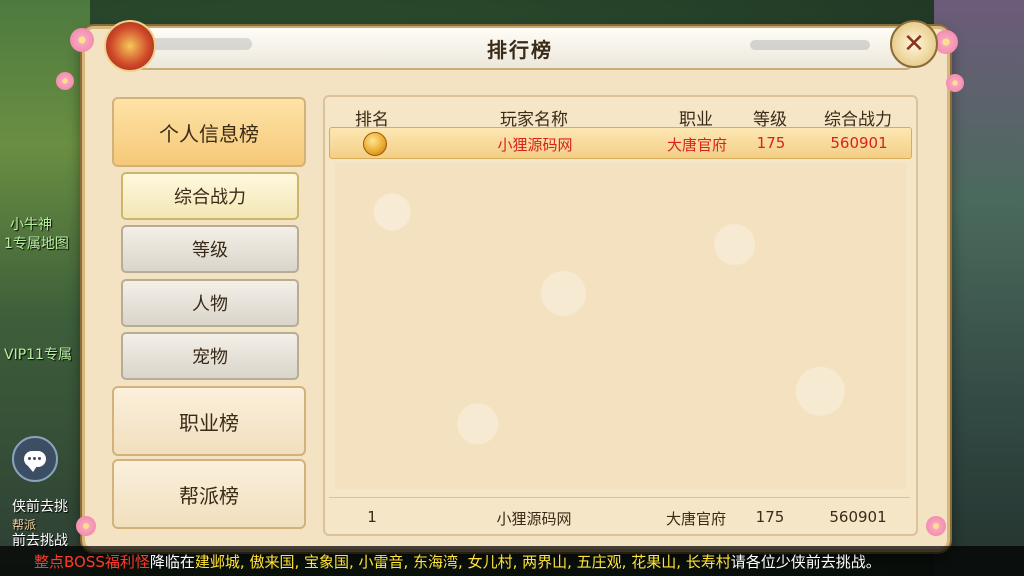 The image size is (1024, 576). What do you see at coordinates (35, 461) in the screenshot?
I see `chat-bubble-icon` at bounding box center [35, 461].